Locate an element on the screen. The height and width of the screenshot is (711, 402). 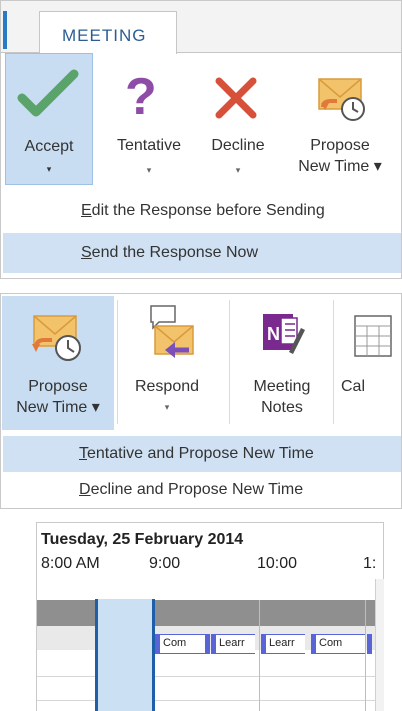
menu-item-send-now: Send the Response Now is located at coordinates (202, 253).